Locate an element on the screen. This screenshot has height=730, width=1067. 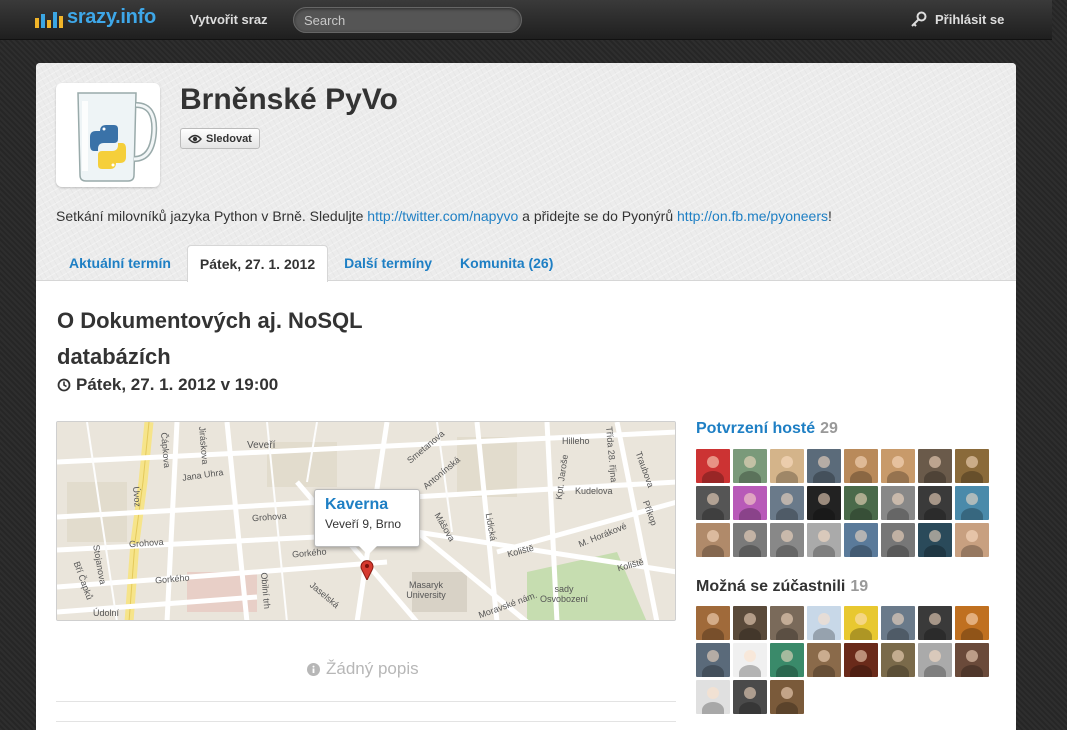
create-event-link: Vytvořit sraz is located at coordinates (229, 19).